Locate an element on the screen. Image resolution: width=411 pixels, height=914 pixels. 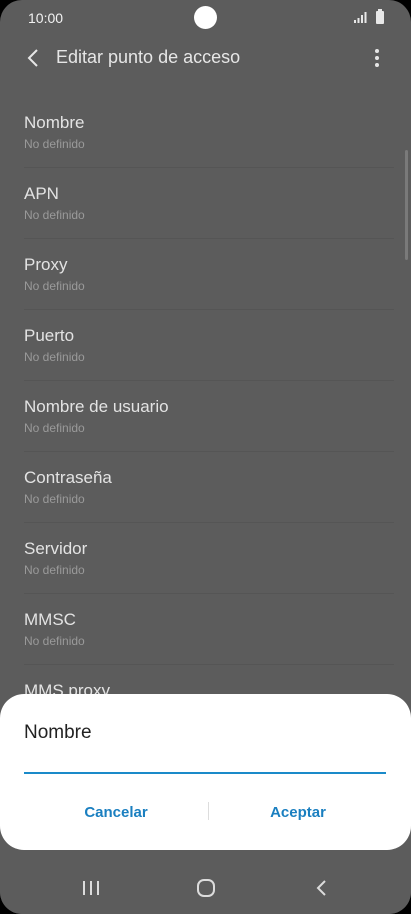
list-item-label: Nombre is located at coordinates (54, 122).